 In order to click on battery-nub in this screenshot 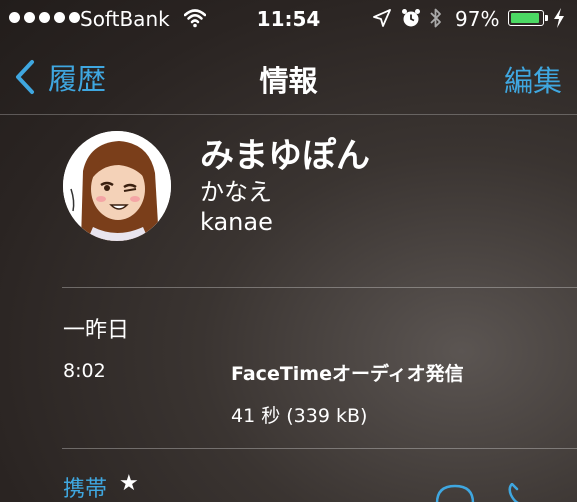, I will do `click(546, 18)`.